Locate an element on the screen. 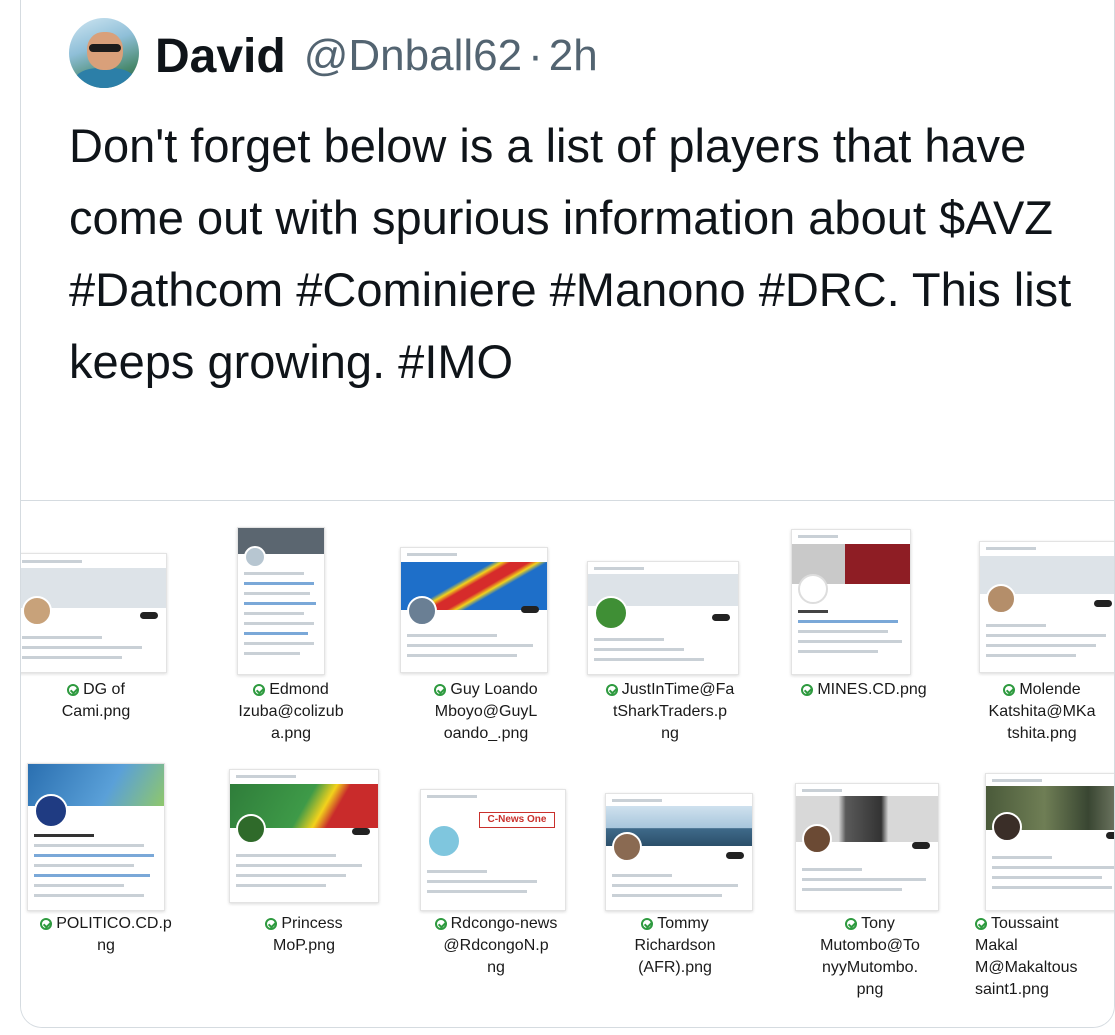 The height and width of the screenshot is (1035, 1115). file-caption: JustInTime@Fa tSharkTraders.p ng is located at coordinates (670, 712).